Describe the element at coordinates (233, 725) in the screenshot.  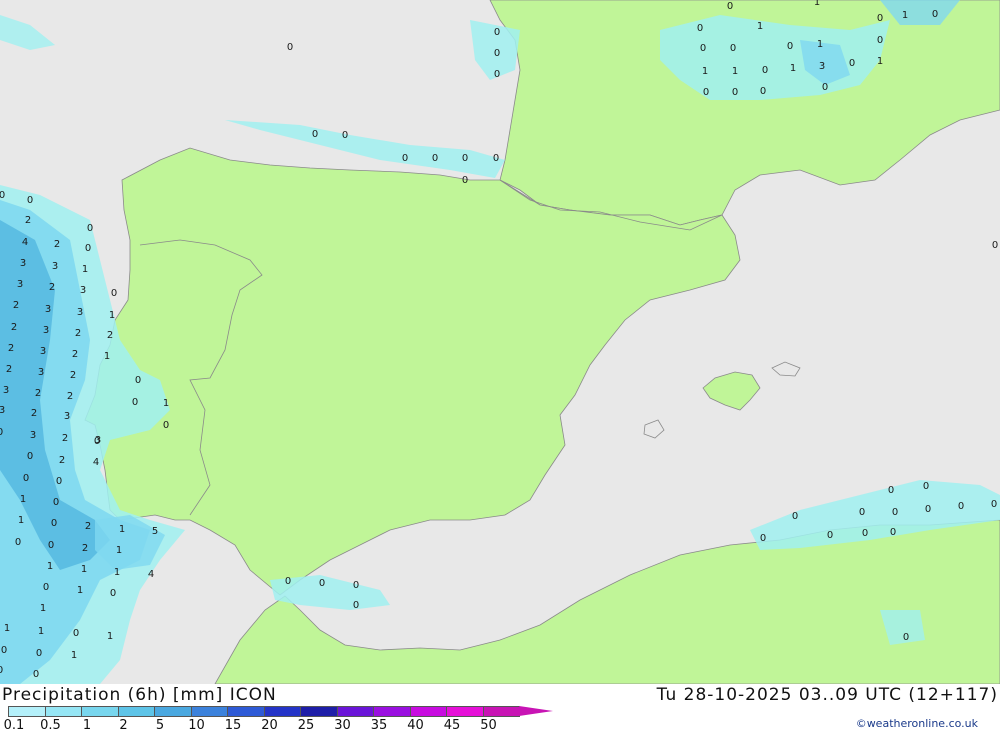
I see `legend-label: 15` at that location.